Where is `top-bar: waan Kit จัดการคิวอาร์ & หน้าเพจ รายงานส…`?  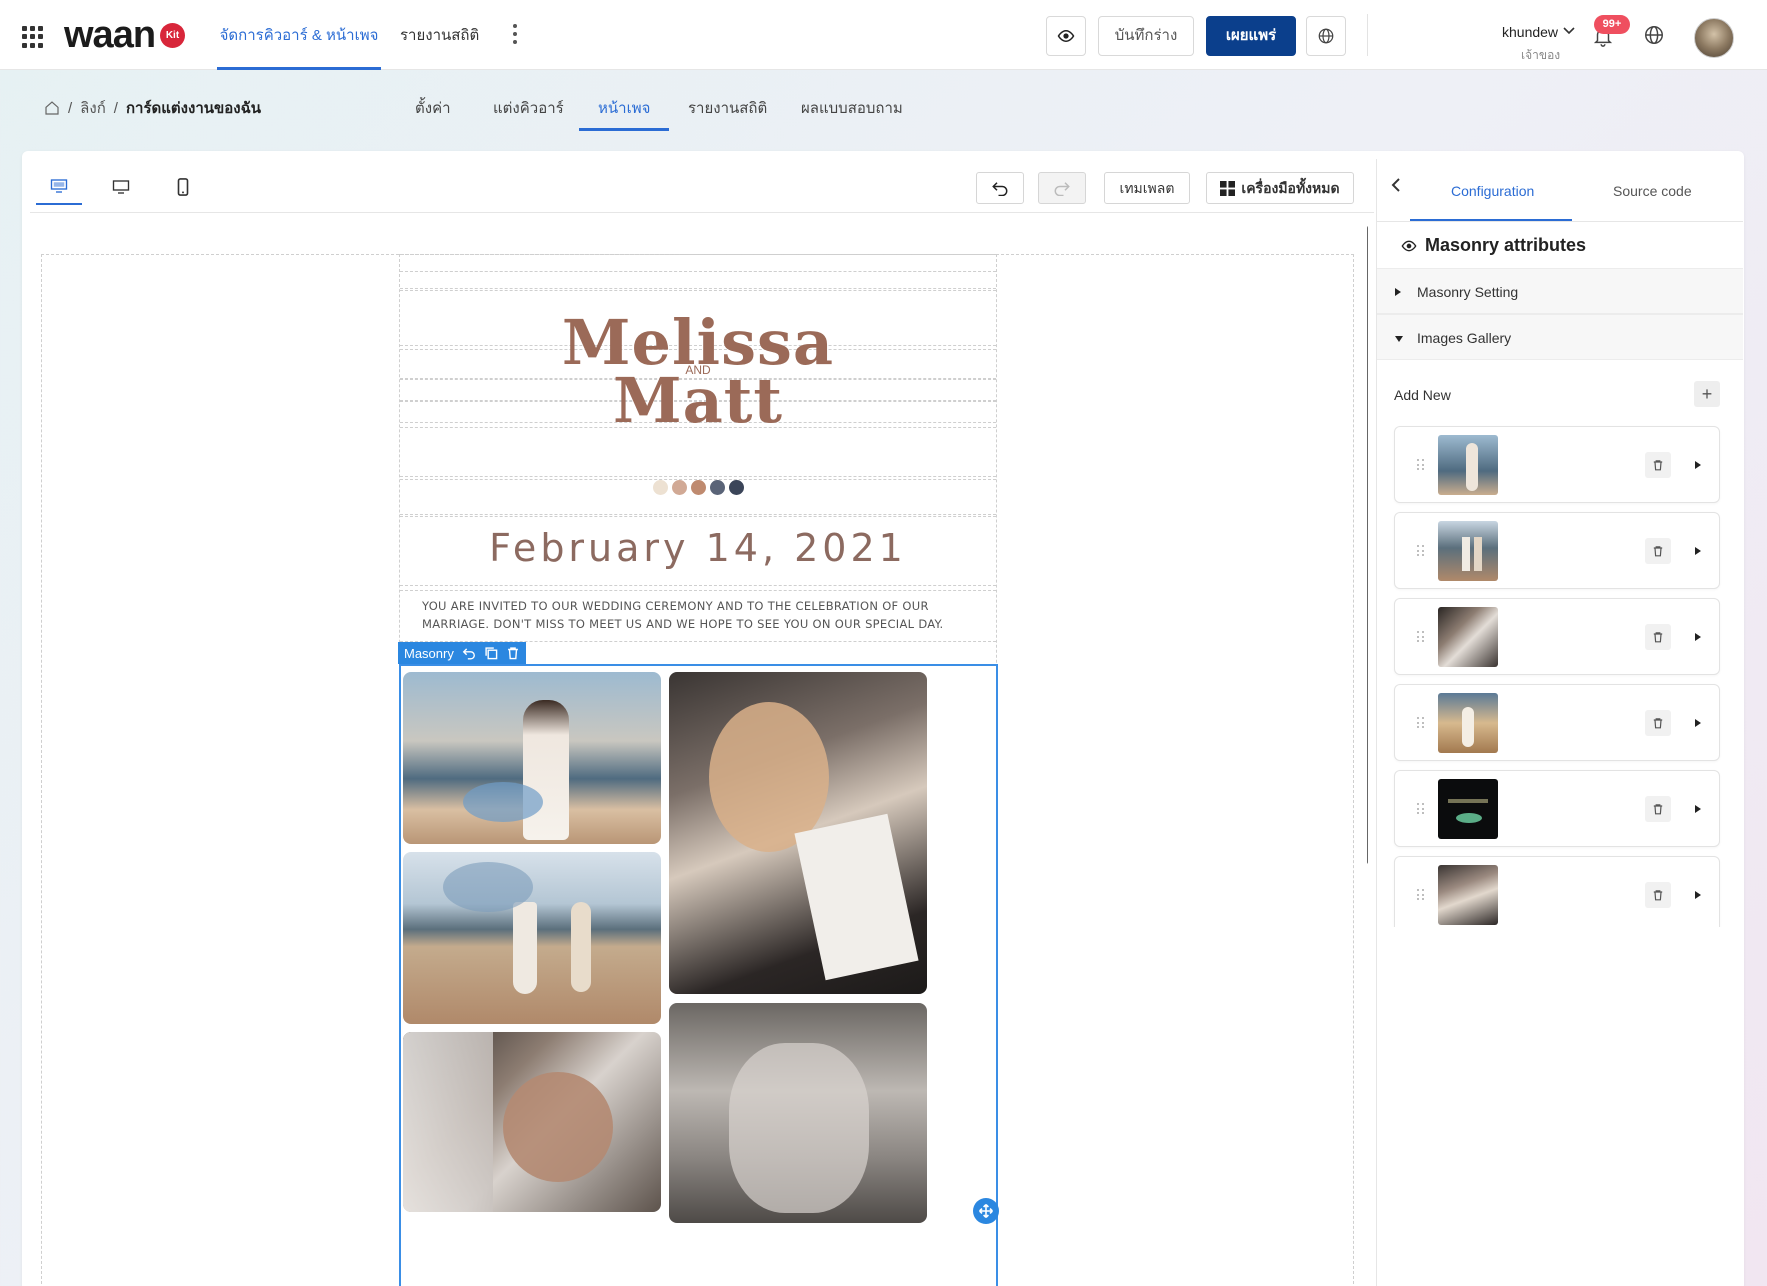 top-bar: waan Kit จัดการคิวอาร์ & หน้าเพจ รายงานส… is located at coordinates (883, 35).